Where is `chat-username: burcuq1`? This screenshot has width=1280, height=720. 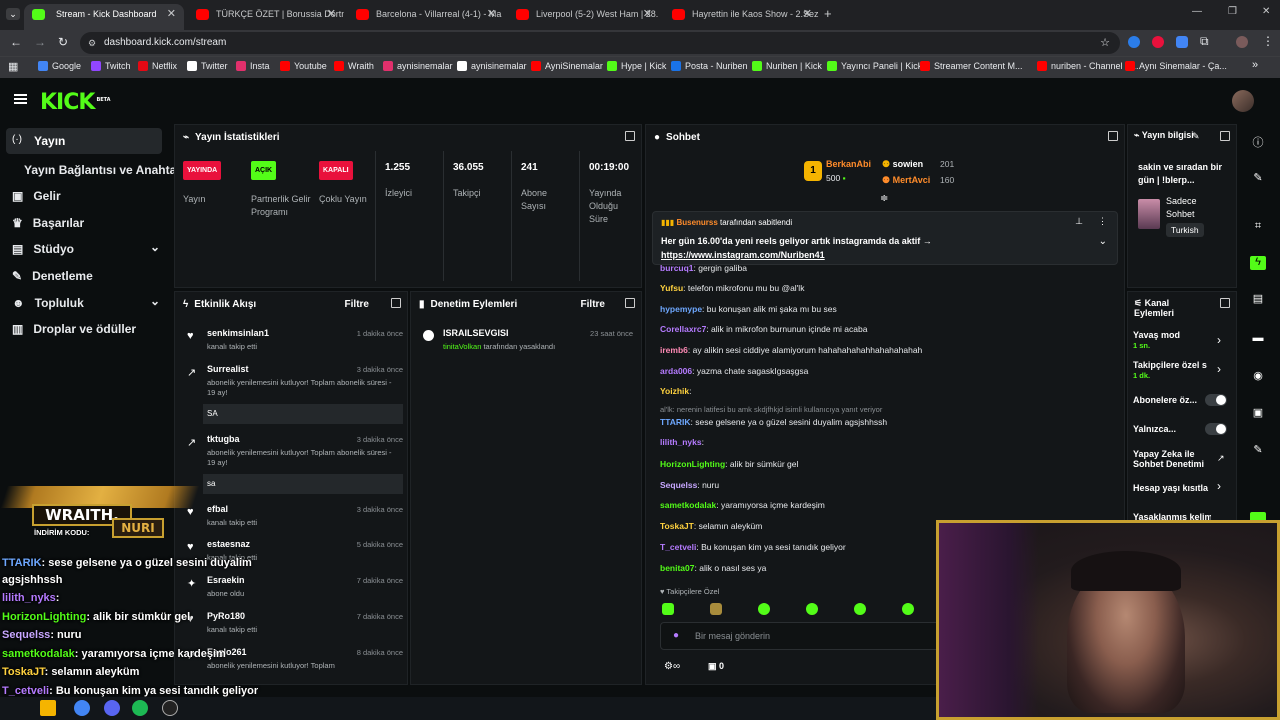
chat-username: burcuq1 is located at coordinates (677, 268).